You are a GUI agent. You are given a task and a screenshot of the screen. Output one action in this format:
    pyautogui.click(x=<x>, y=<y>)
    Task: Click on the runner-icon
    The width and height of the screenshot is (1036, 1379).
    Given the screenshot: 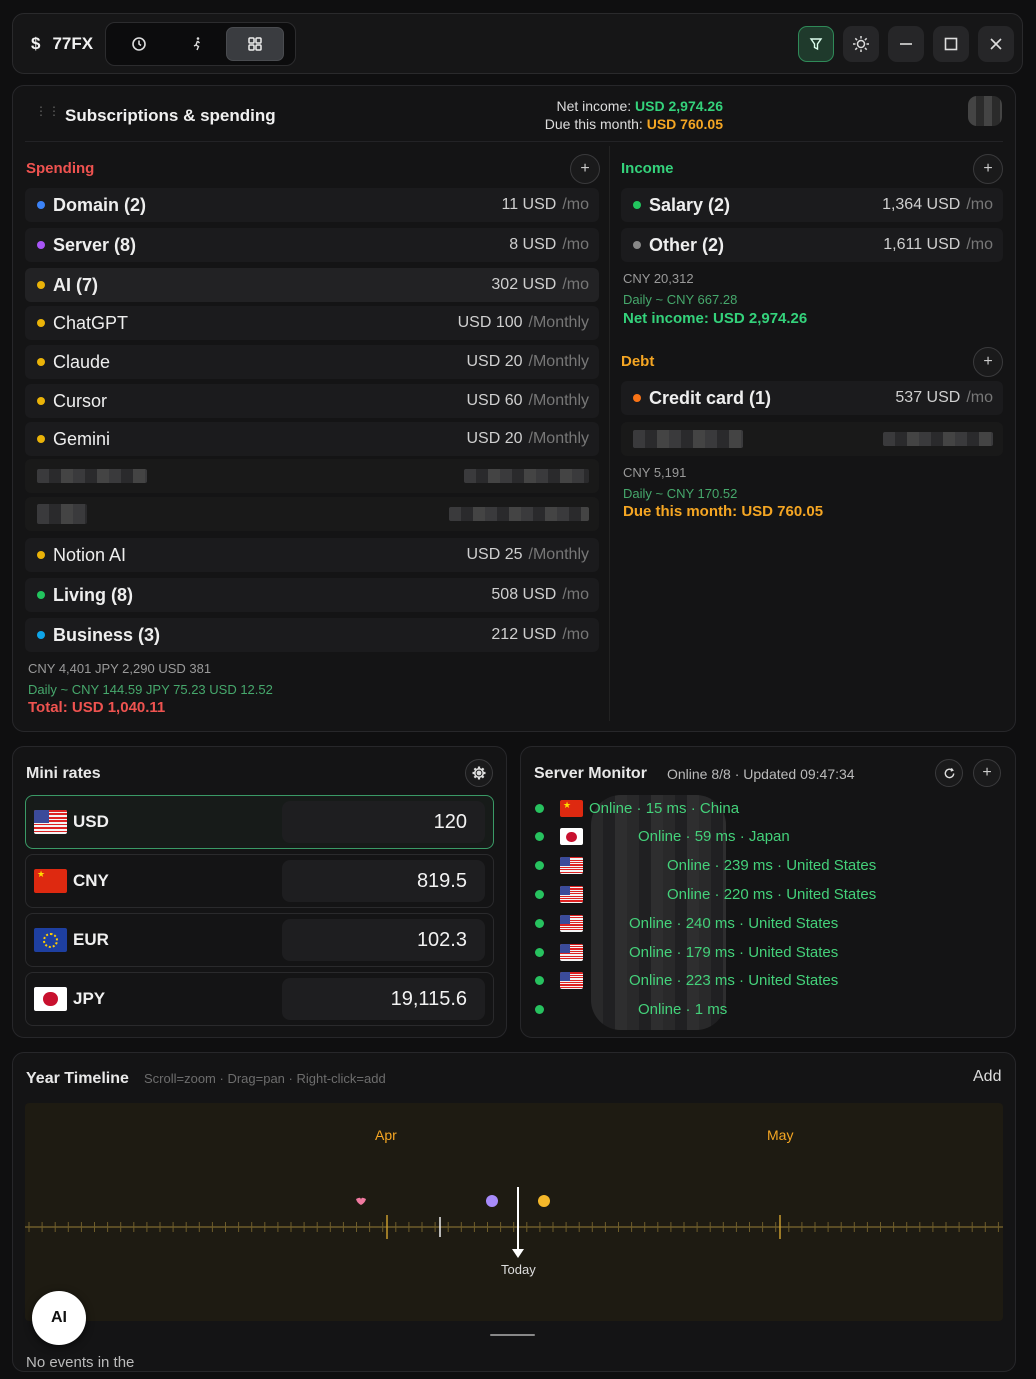 What is the action you would take?
    pyautogui.click(x=196, y=44)
    